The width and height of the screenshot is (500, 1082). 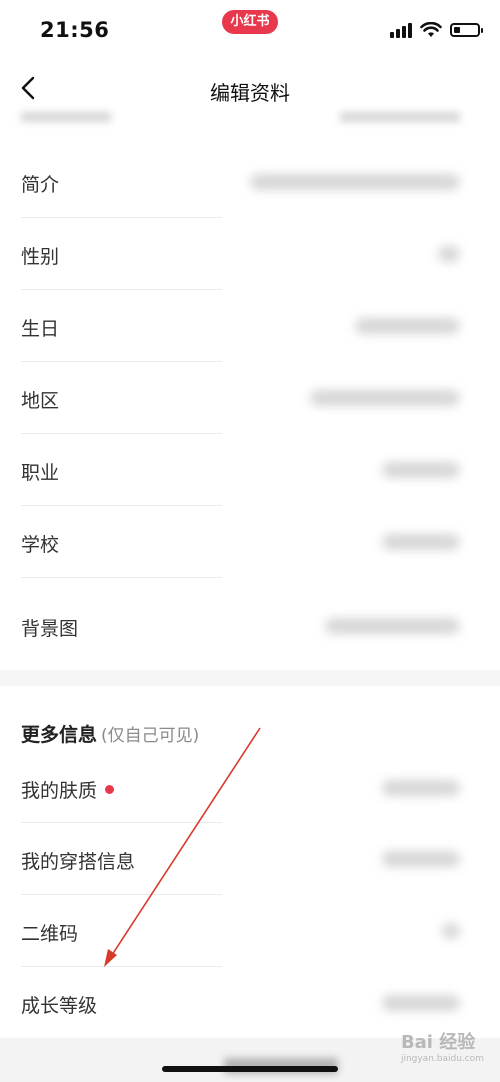 I want to click on divider, so click(x=121, y=577).